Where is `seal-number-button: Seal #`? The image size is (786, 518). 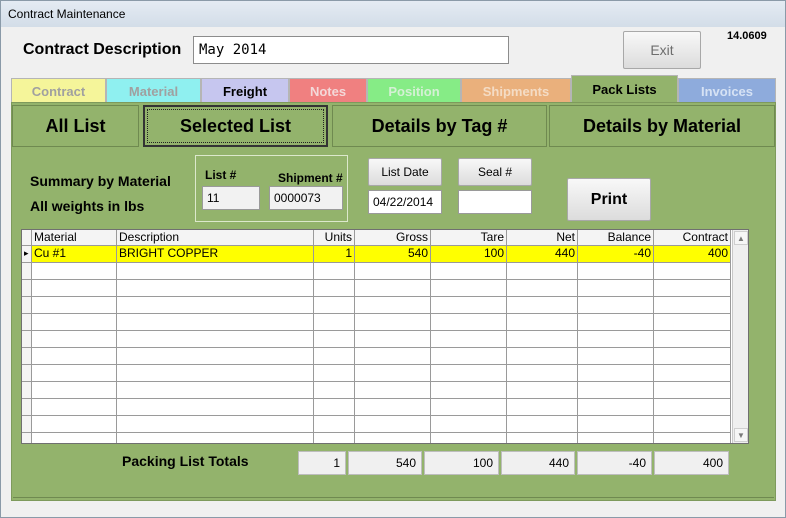 seal-number-button: Seal # is located at coordinates (495, 172).